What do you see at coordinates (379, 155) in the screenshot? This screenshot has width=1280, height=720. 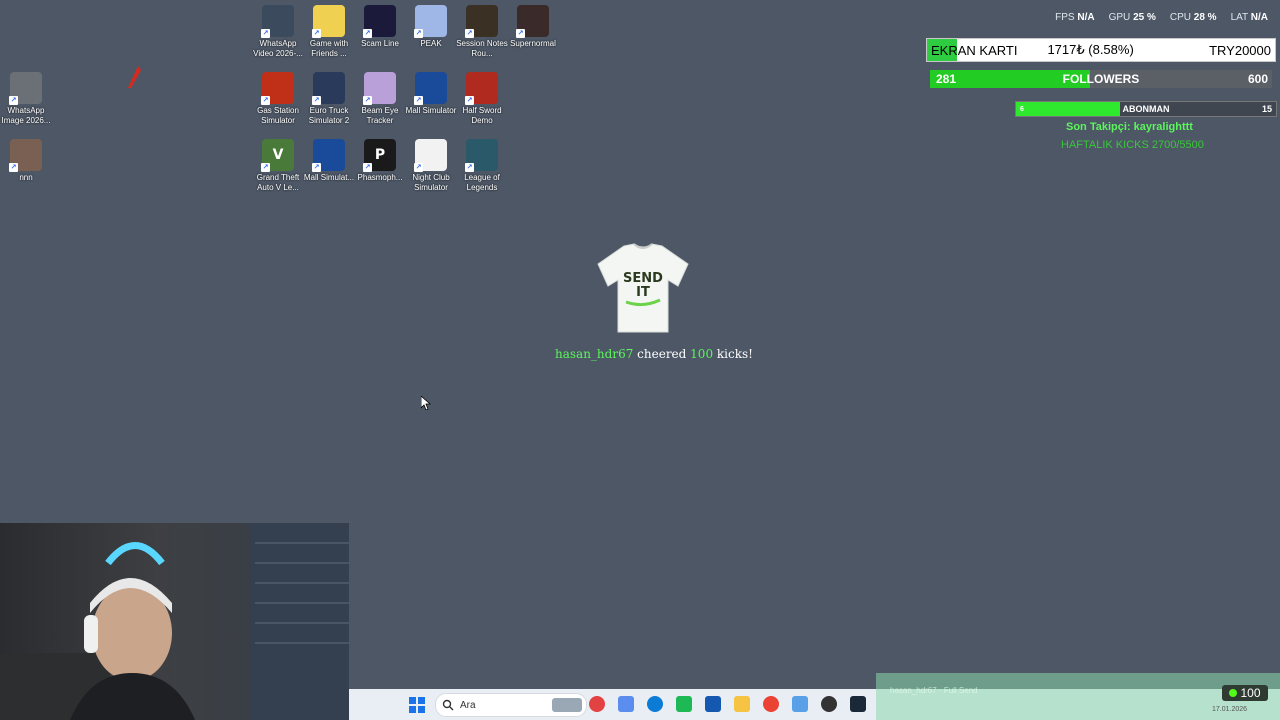 I see `app-icon: P ↗` at bounding box center [379, 155].